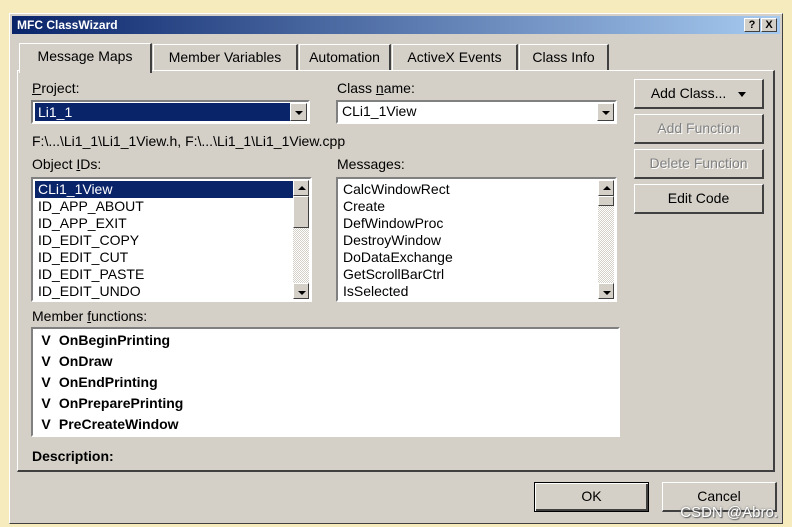  What do you see at coordinates (699, 199) in the screenshot?
I see `edit-code-button: Edit Code` at bounding box center [699, 199].